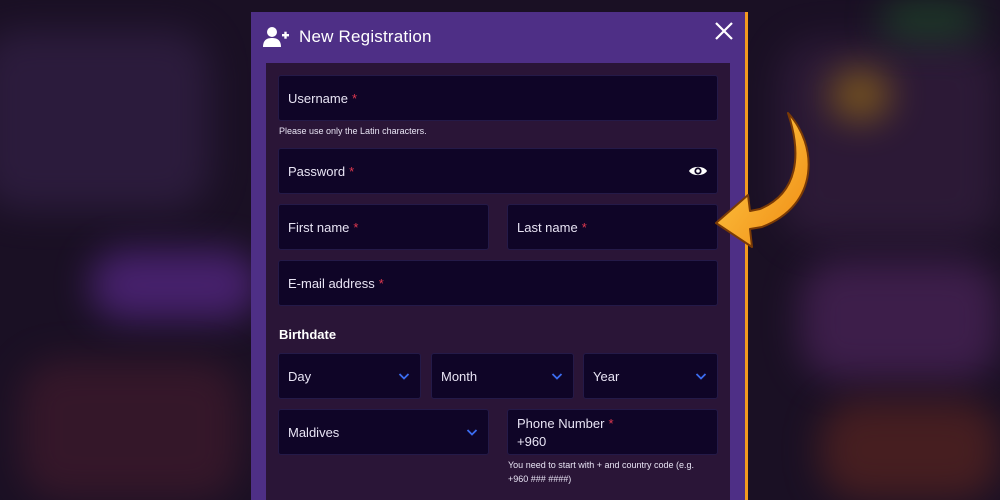 This screenshot has height=500, width=1000. I want to click on user-plus-icon, so click(276, 37).